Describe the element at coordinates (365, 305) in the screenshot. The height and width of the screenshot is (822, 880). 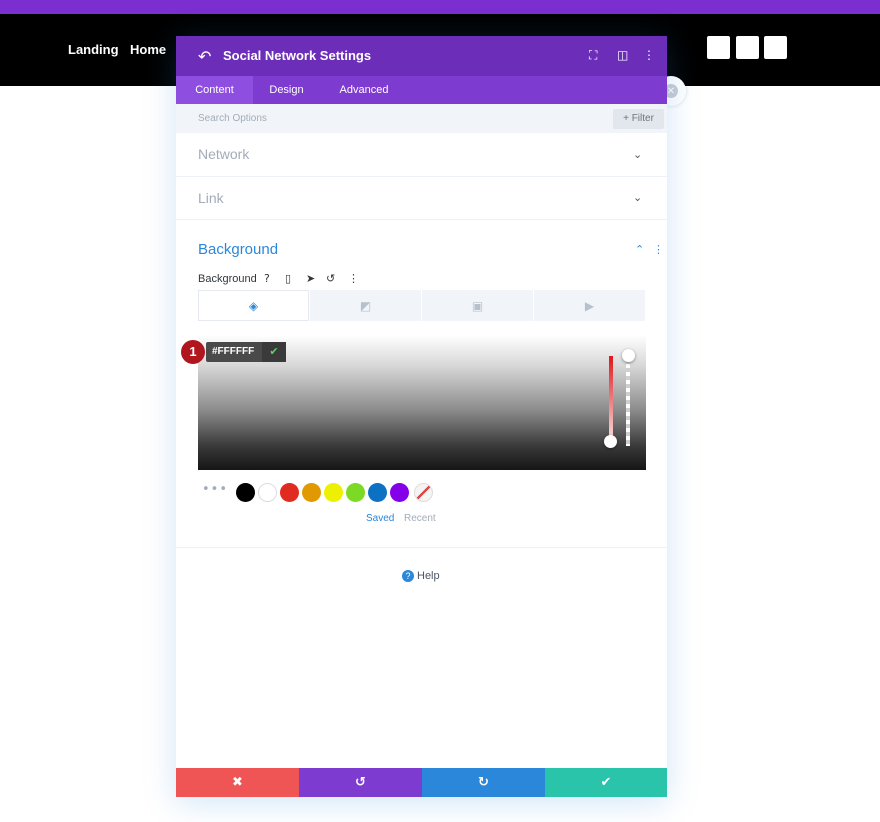
I see `gradient-icon: ◩` at that location.